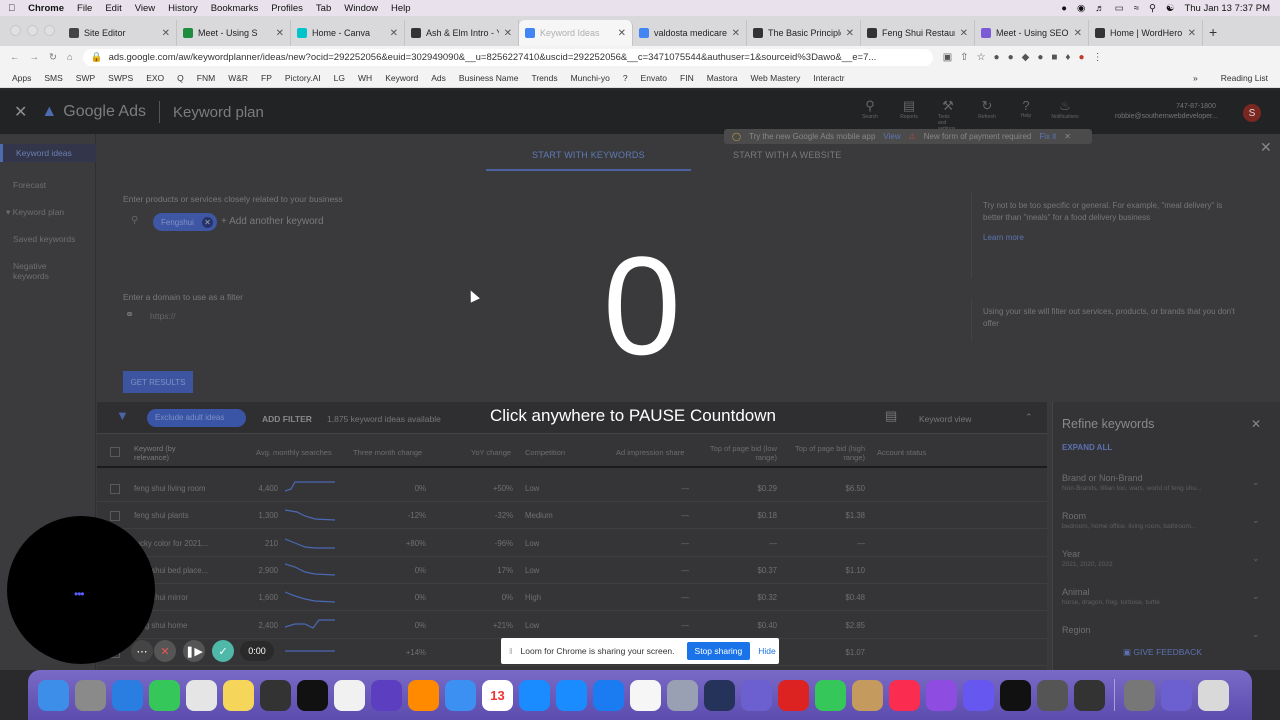 This screenshot has height=720, width=1280. I want to click on bookmark-swps: SWPS, so click(120, 78).